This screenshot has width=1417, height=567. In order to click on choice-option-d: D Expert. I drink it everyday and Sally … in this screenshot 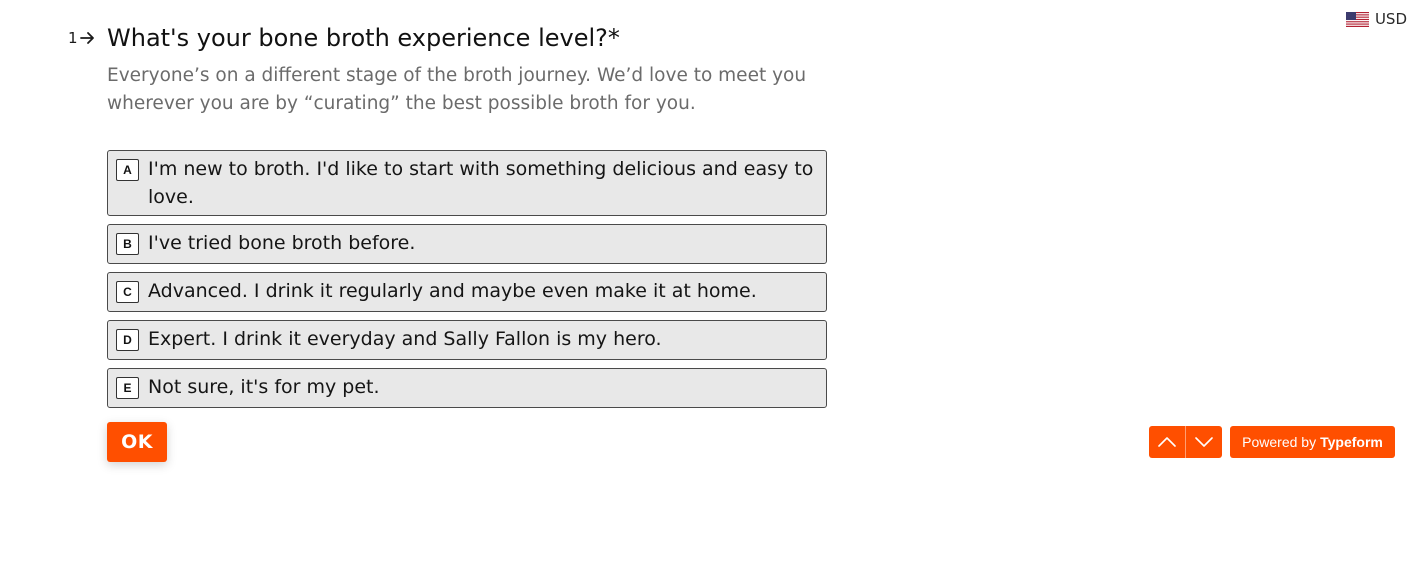, I will do `click(467, 340)`.